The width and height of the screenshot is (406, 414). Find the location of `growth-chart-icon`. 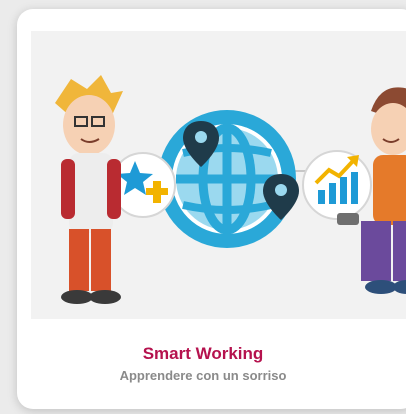

growth-chart-icon is located at coordinates (337, 185).